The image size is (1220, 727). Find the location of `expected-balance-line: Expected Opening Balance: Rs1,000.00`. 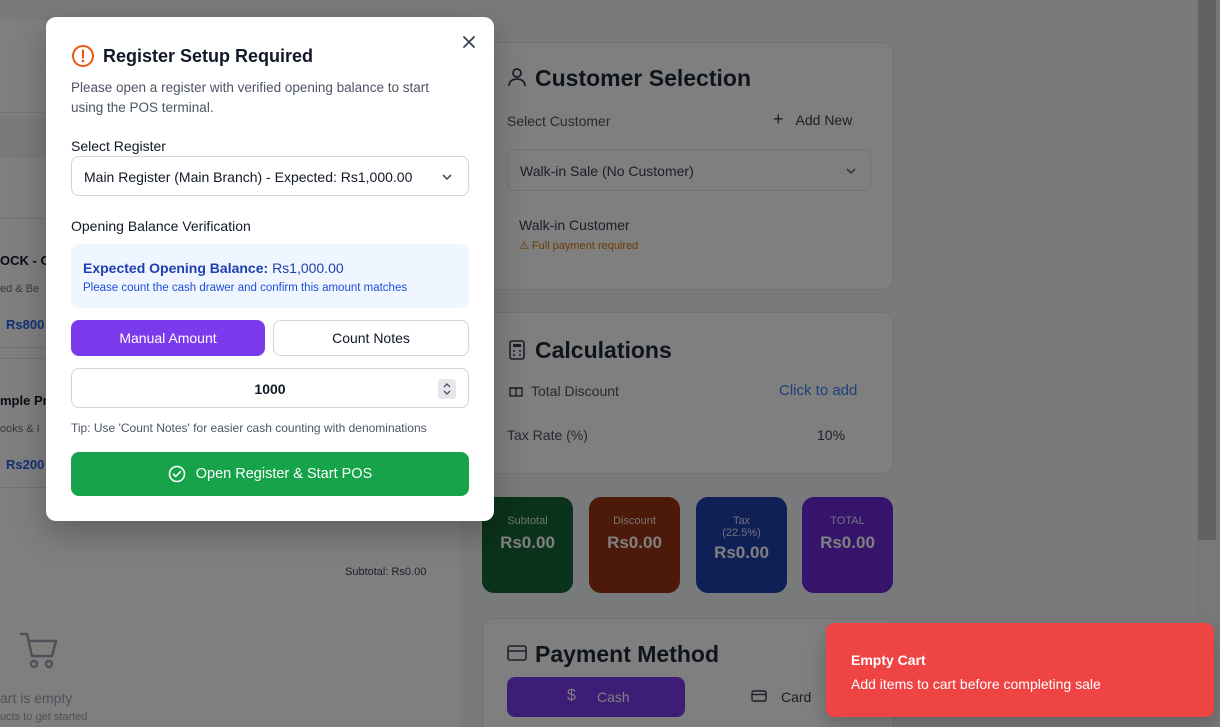

expected-balance-line: Expected Opening Balance: Rs1,000.00 is located at coordinates (213, 268).